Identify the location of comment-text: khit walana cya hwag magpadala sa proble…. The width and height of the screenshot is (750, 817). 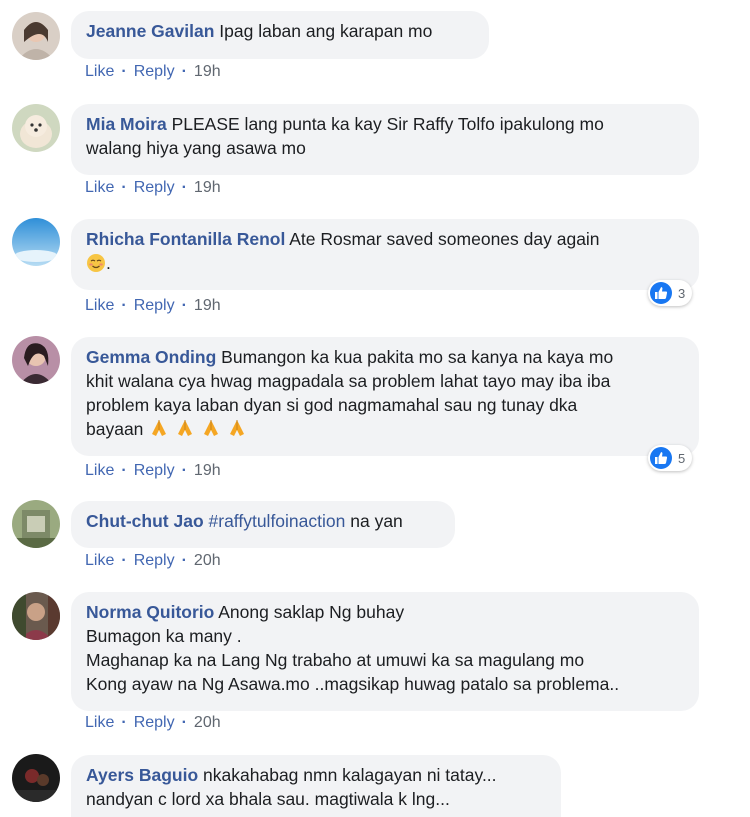
(348, 381).